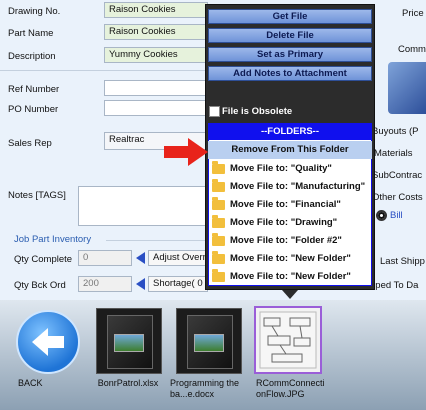 The height and width of the screenshot is (410, 426). Describe the element at coordinates (393, 153) in the screenshot. I see `materials-label: Materials` at that location.